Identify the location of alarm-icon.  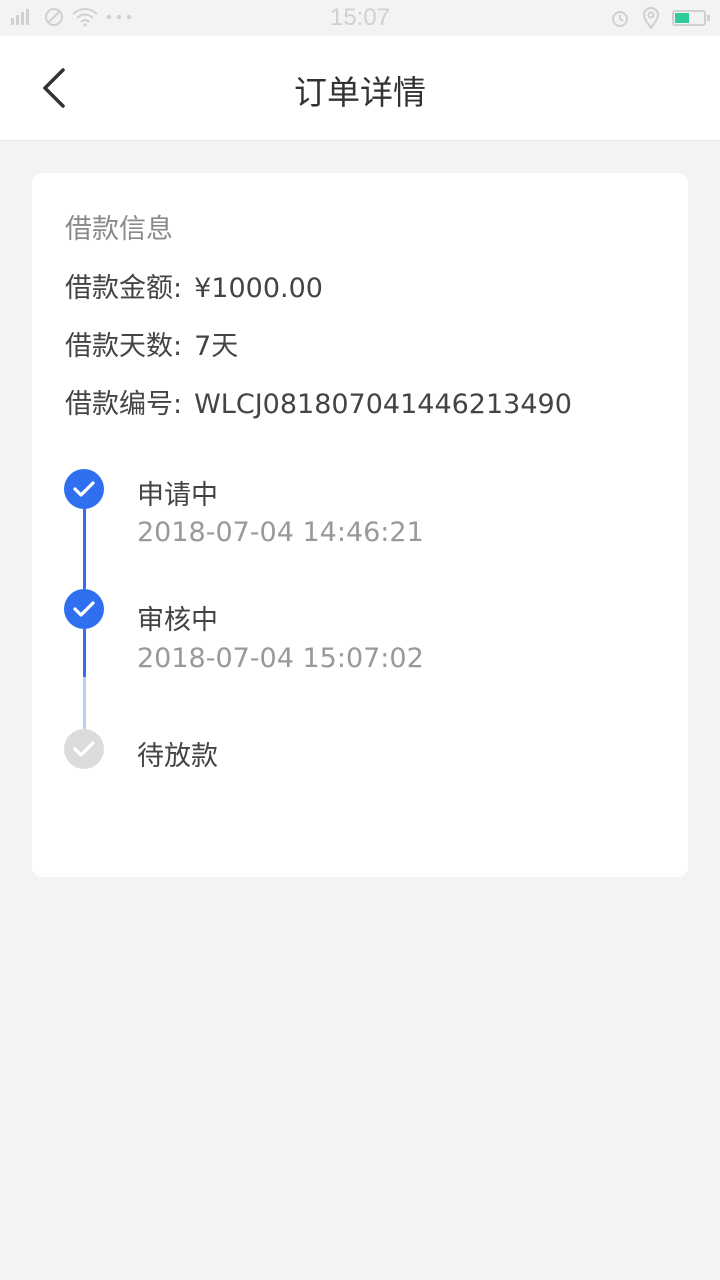
(620, 19).